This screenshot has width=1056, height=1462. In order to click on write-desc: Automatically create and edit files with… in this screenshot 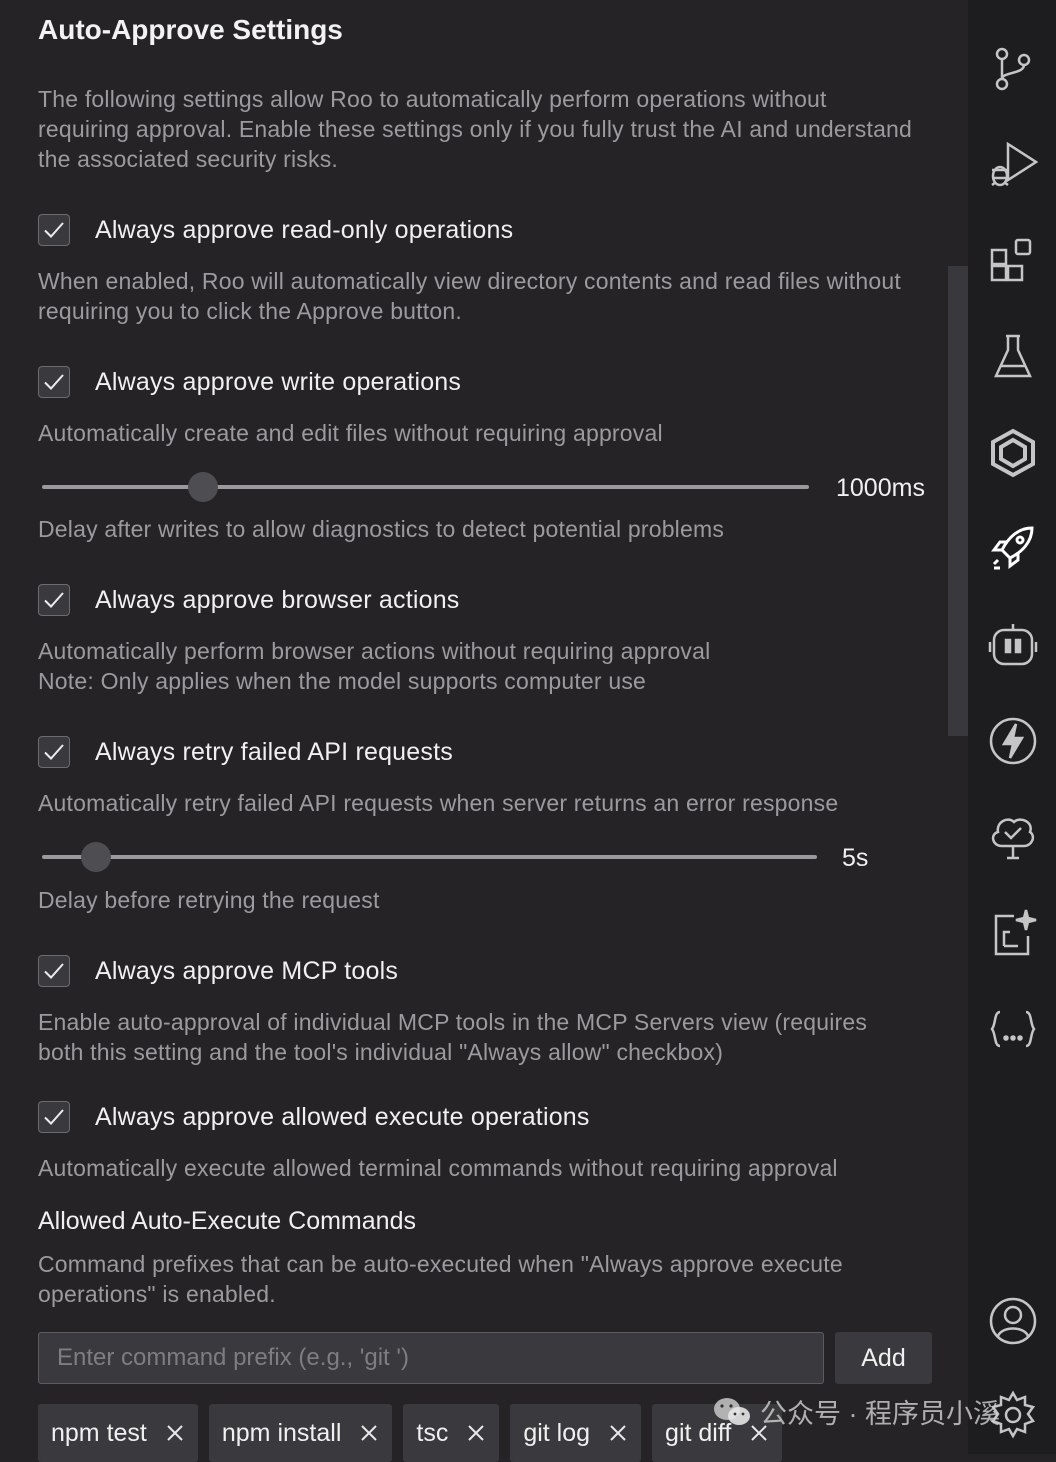, I will do `click(350, 433)`.